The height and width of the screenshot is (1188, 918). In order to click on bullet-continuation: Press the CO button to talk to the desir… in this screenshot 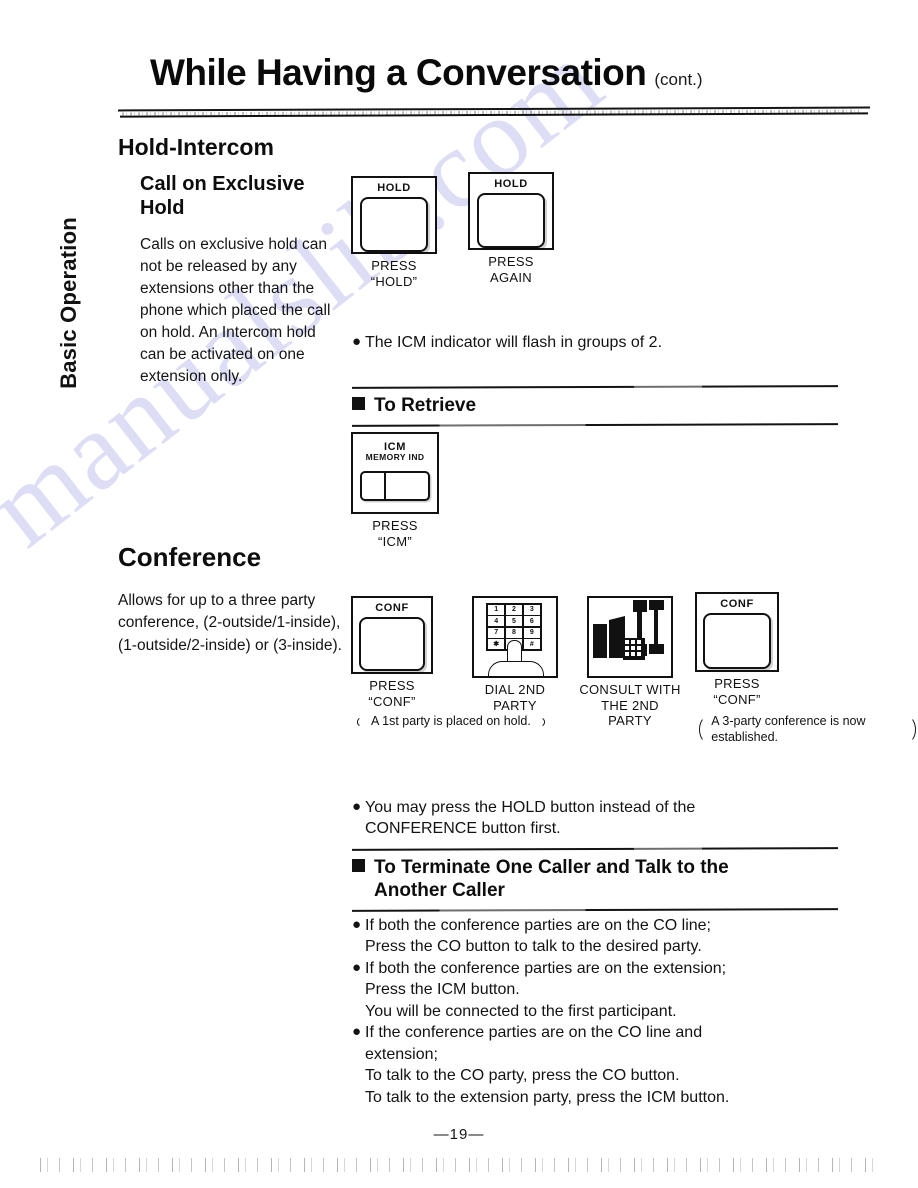, I will do `click(533, 947)`.